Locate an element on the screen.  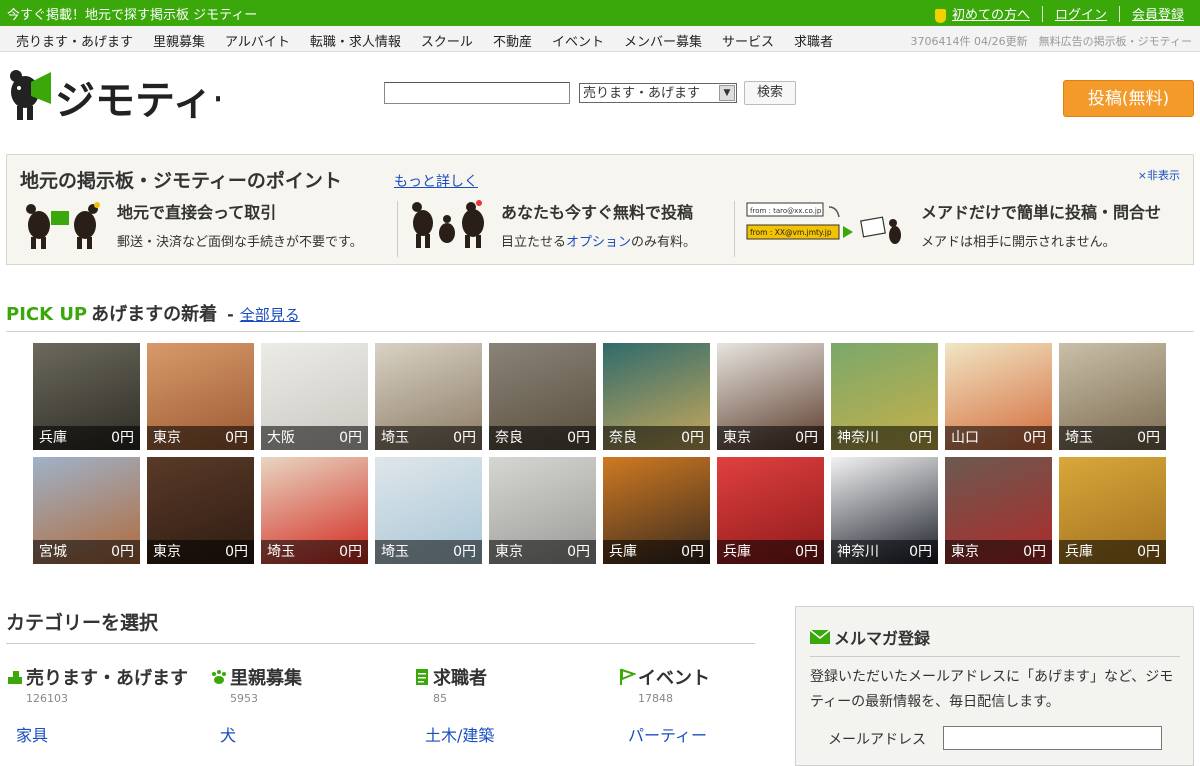
chevron-down-icon: ▼ is located at coordinates (727, 93).